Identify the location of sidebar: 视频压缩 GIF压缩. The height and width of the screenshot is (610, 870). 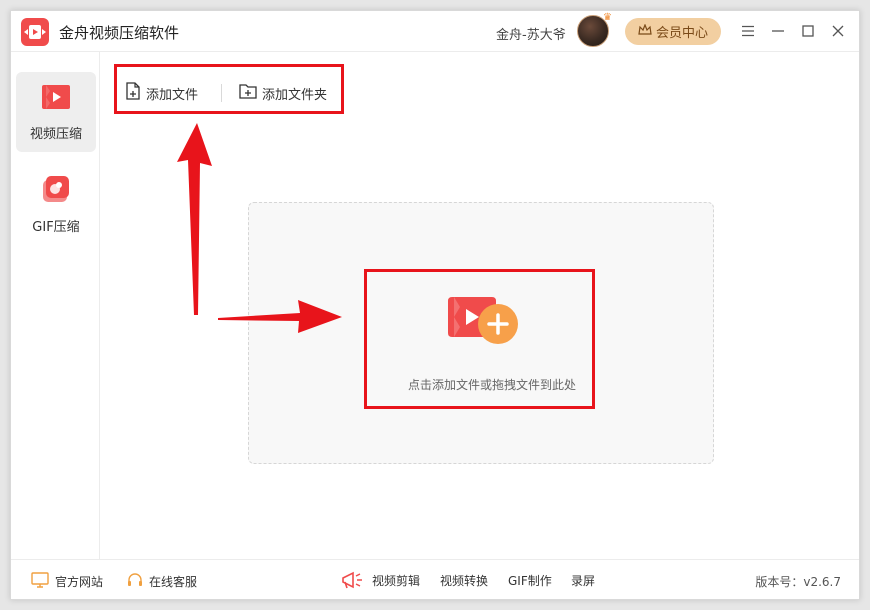
(55, 305).